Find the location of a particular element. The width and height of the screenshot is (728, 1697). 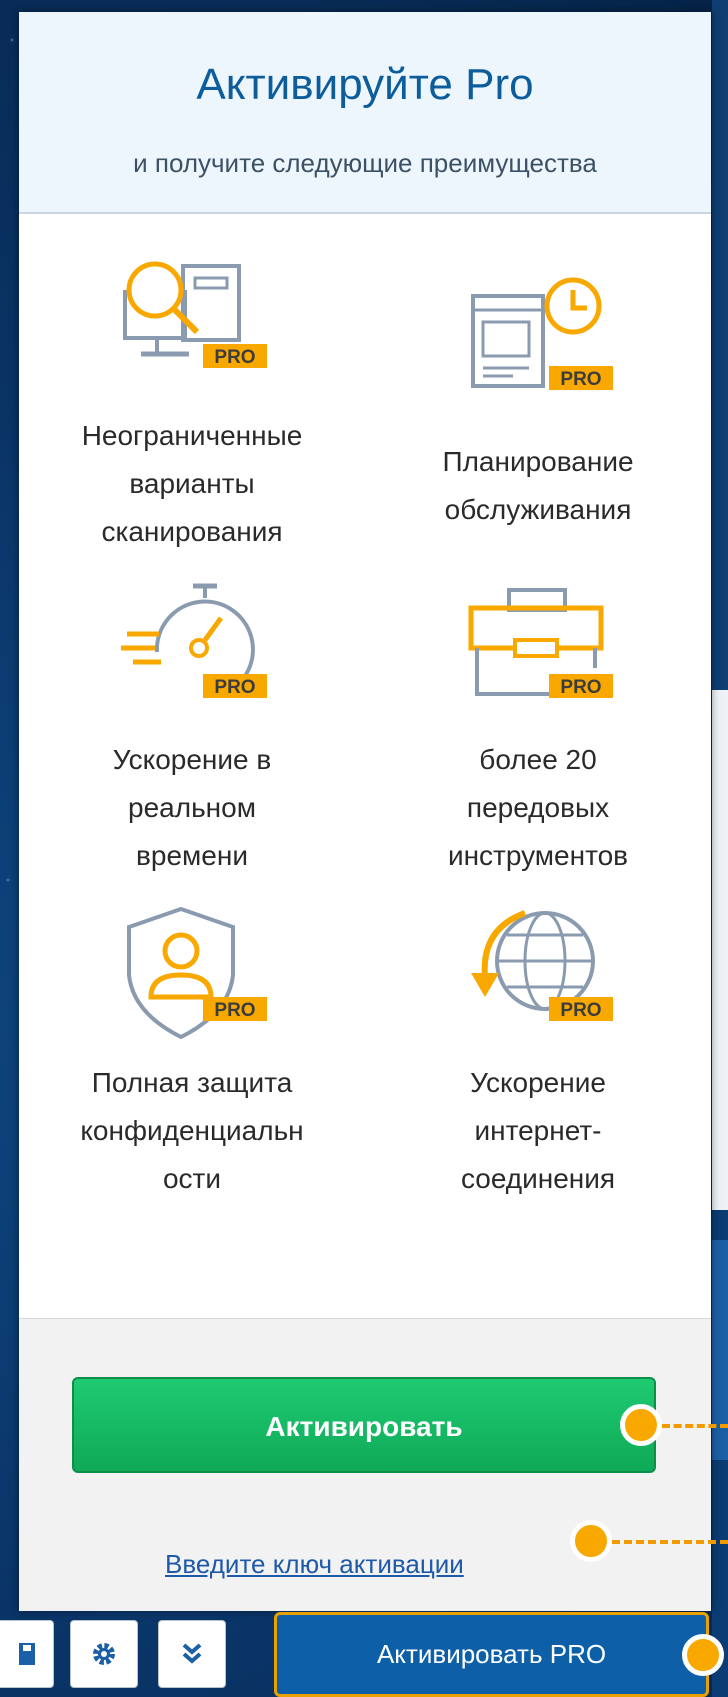

feature-label: Ускорение интернет- соединения is located at coordinates (538, 1130).